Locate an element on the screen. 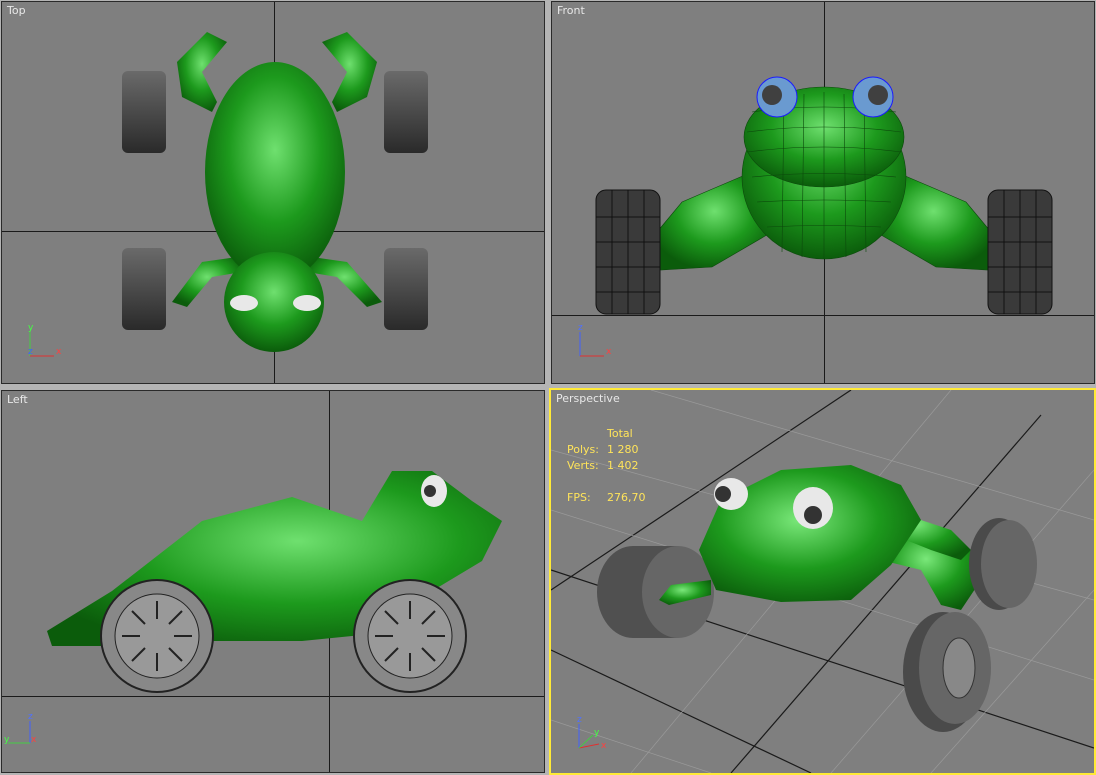 The height and width of the screenshot is (775, 1096). frog-eye-left is located at coordinates (244, 303).